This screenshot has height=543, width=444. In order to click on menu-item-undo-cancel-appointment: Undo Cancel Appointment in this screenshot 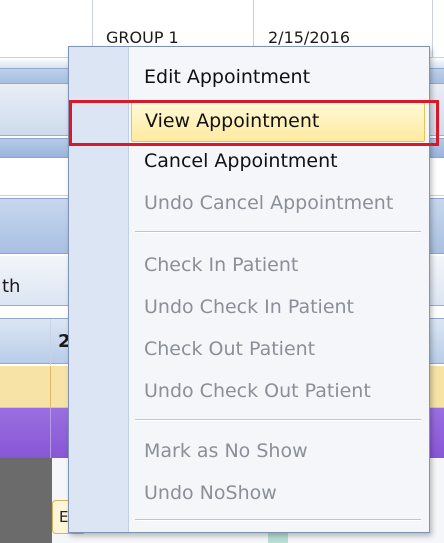, I will do `click(278, 203)`.